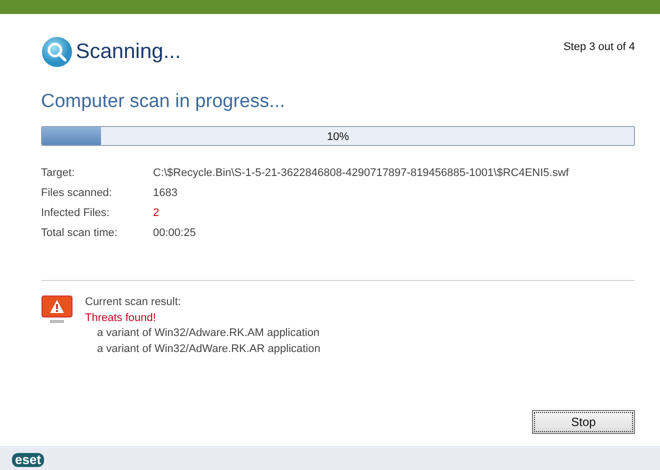  What do you see at coordinates (208, 333) in the screenshot?
I see `threat-item: a variant of Win32/Adware.RK.AM application` at bounding box center [208, 333].